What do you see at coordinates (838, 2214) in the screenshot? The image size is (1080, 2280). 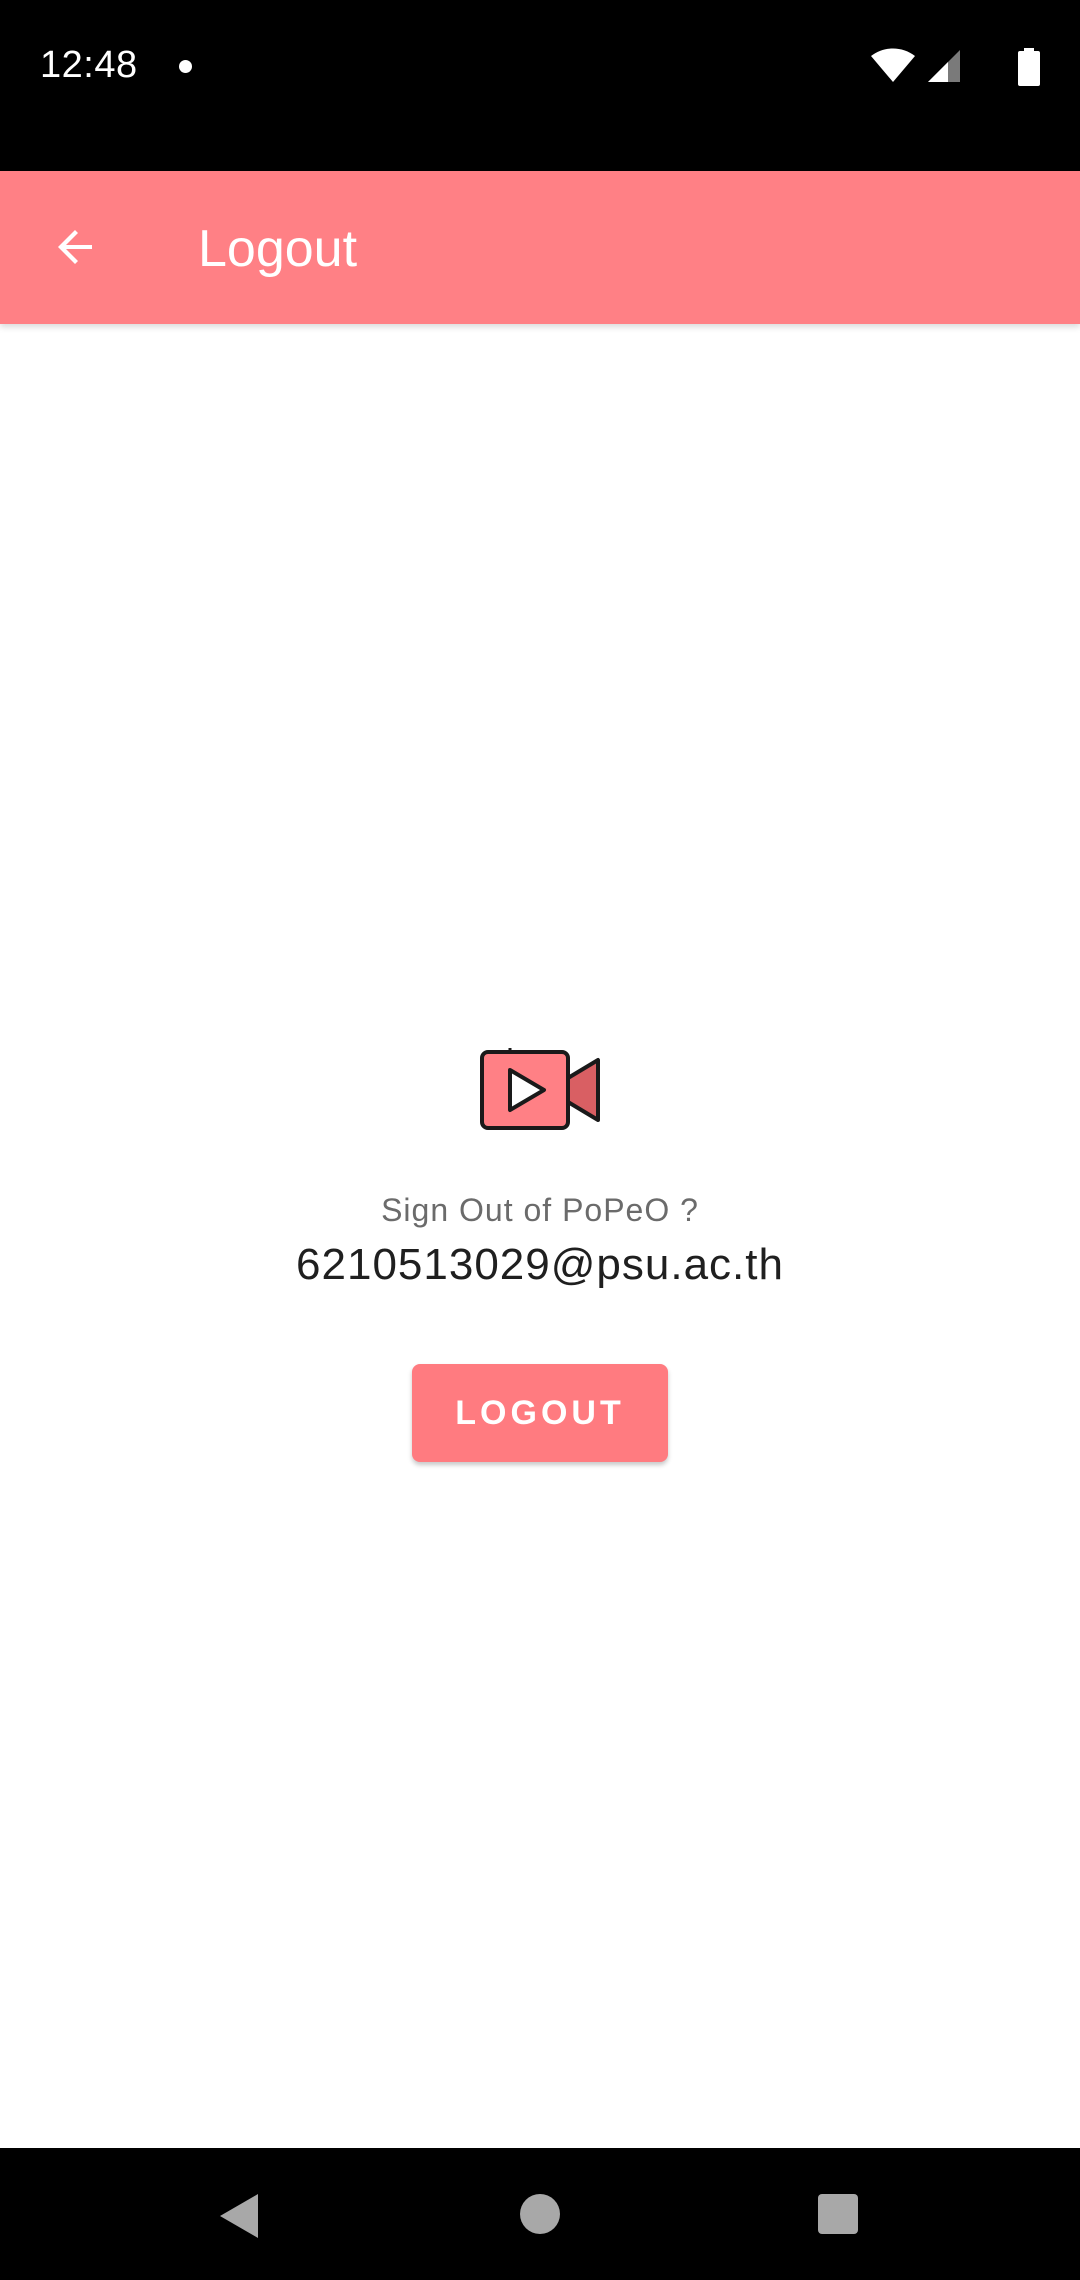 I see `nav-recents-icon` at bounding box center [838, 2214].